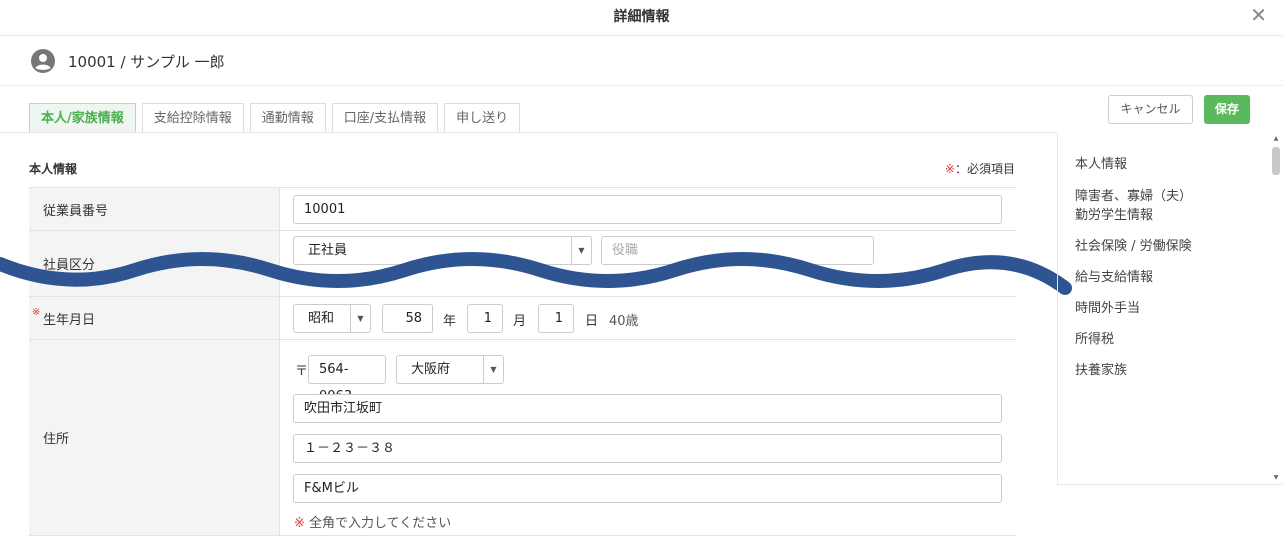  Describe the element at coordinates (442, 250) in the screenshot. I see `employee-type-select: 正社員 ▼` at that location.